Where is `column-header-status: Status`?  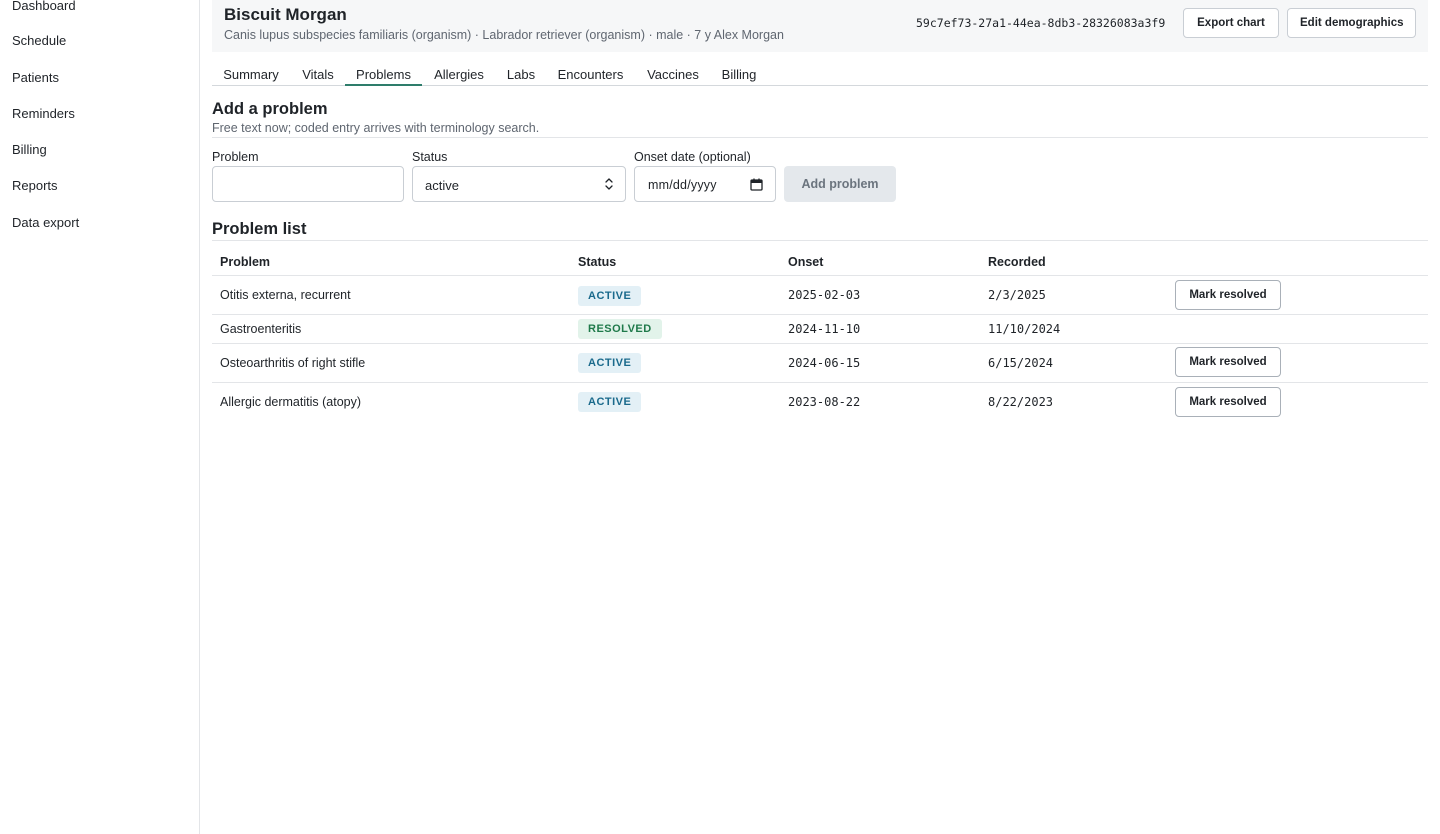 column-header-status: Status is located at coordinates (597, 262).